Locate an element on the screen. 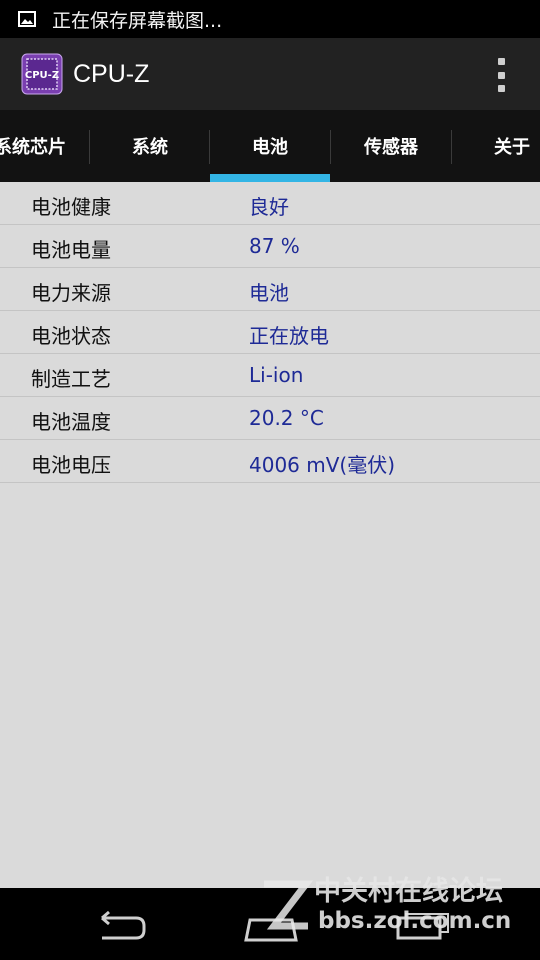  back-icon is located at coordinates (120, 926).